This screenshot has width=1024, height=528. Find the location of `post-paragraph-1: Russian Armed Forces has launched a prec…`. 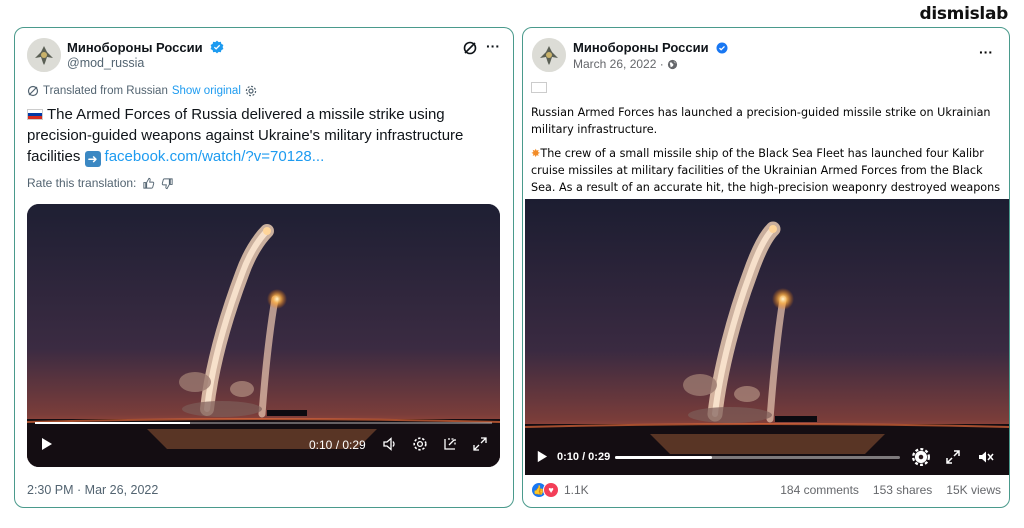

post-paragraph-1: Russian Armed Forces has launched a prec… is located at coordinates (761, 121).